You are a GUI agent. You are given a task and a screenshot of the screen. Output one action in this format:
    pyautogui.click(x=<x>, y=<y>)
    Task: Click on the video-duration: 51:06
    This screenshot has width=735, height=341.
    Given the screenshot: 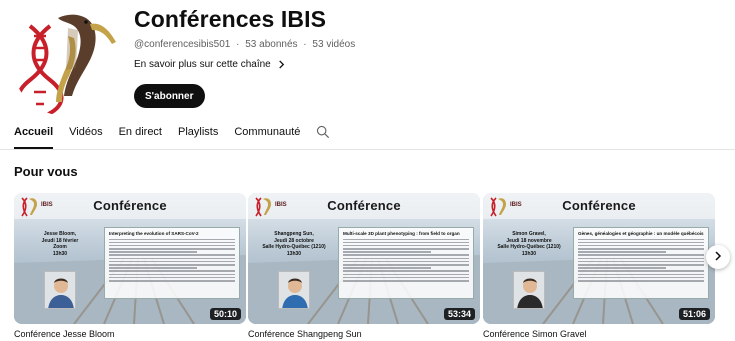 What is the action you would take?
    pyautogui.click(x=694, y=314)
    